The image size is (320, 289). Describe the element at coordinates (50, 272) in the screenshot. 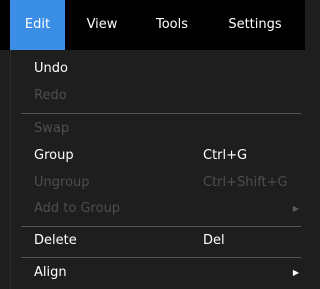

I see `menu-item-label: Align` at that location.